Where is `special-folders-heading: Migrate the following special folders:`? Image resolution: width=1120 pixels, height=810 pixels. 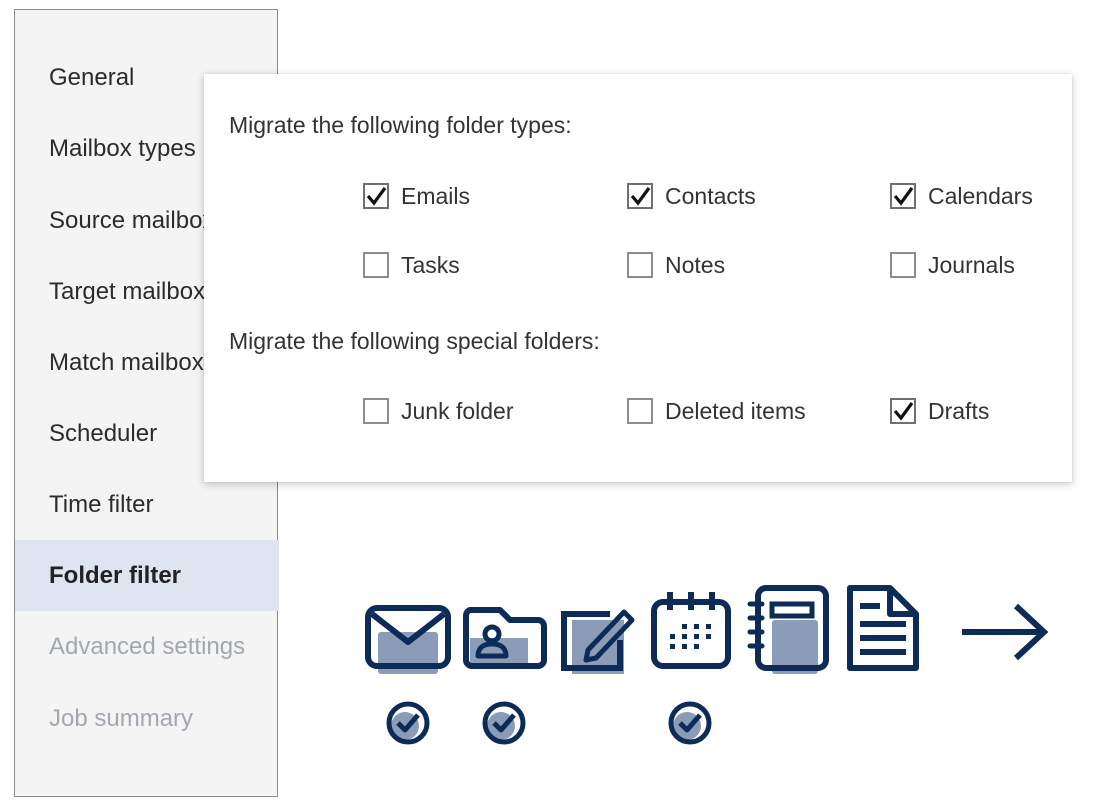
special-folders-heading: Migrate the following special folders: is located at coordinates (414, 341).